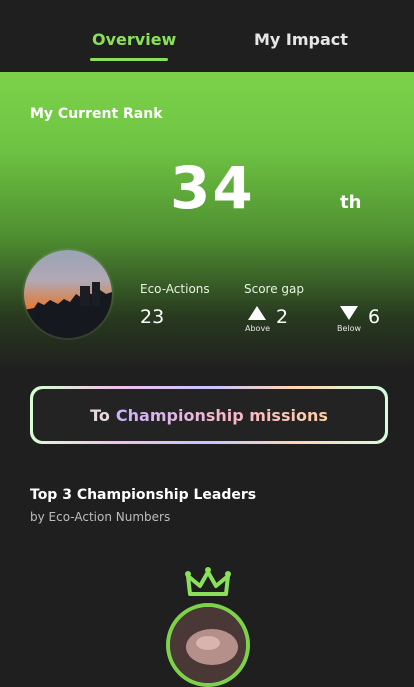 Image resolution: width=414 pixels, height=687 pixels. Describe the element at coordinates (143, 495) in the screenshot. I see `leaders-title: Top 3 Championship Leaders` at that location.